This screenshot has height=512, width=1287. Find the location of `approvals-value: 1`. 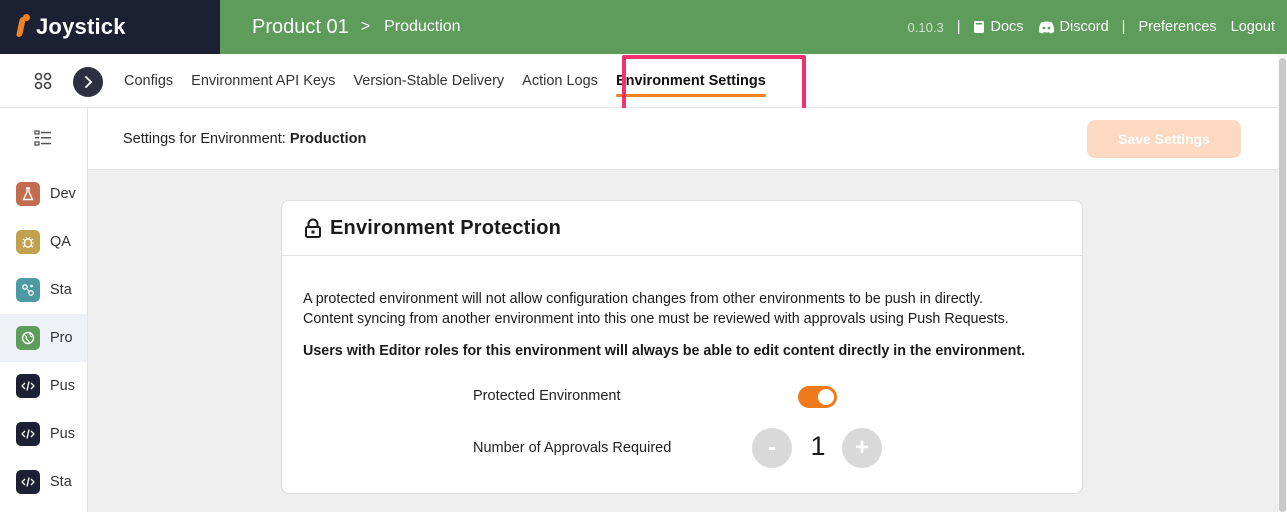

approvals-value: 1 is located at coordinates (818, 446).